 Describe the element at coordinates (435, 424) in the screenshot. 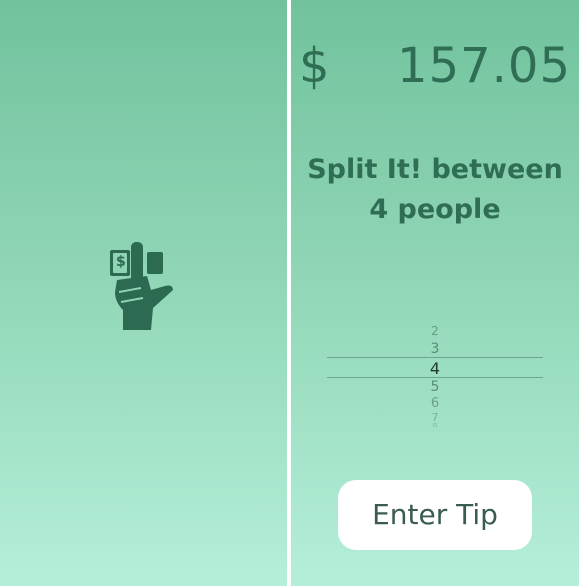

I see `picker-option: 8` at that location.